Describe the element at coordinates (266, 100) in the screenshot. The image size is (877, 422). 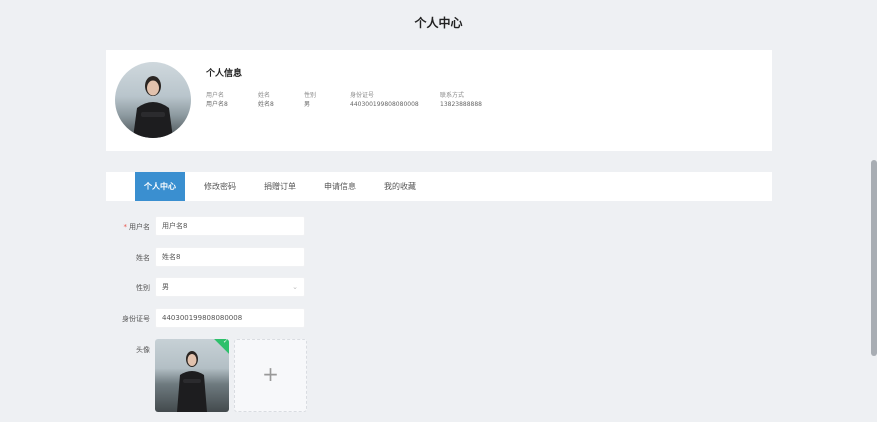
I see `profile-field-name: 姓名 姓名8` at that location.